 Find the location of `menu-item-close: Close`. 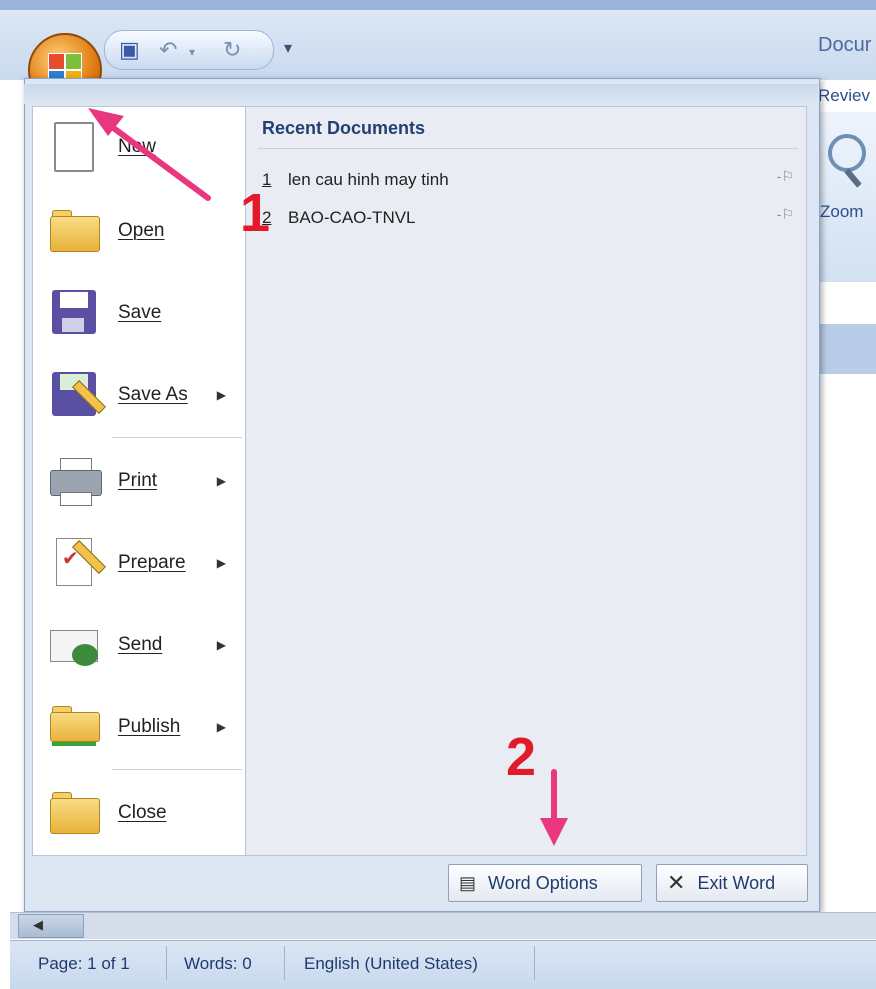

menu-item-close: Close is located at coordinates (139, 813).